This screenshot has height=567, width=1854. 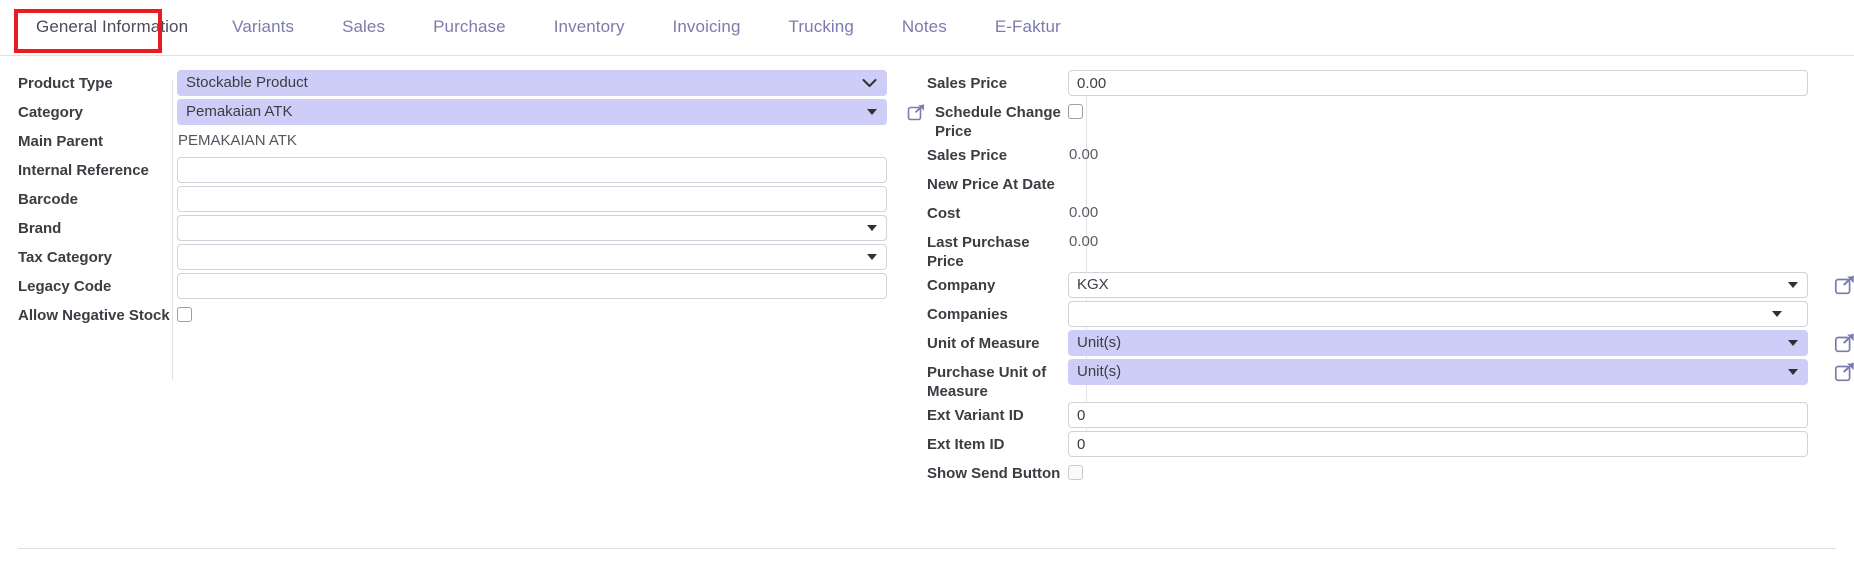 What do you see at coordinates (532, 170) in the screenshot?
I see `internal-reference-input` at bounding box center [532, 170].